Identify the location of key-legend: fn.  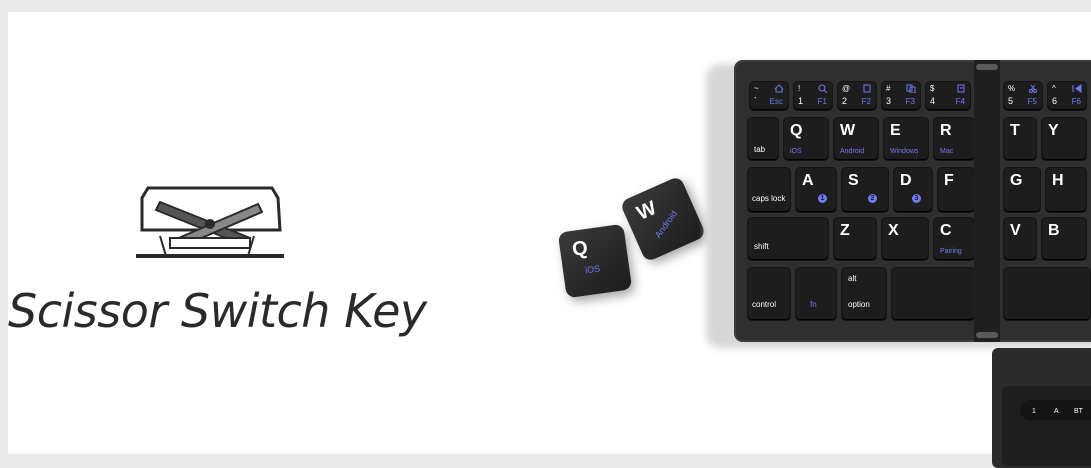
(813, 304).